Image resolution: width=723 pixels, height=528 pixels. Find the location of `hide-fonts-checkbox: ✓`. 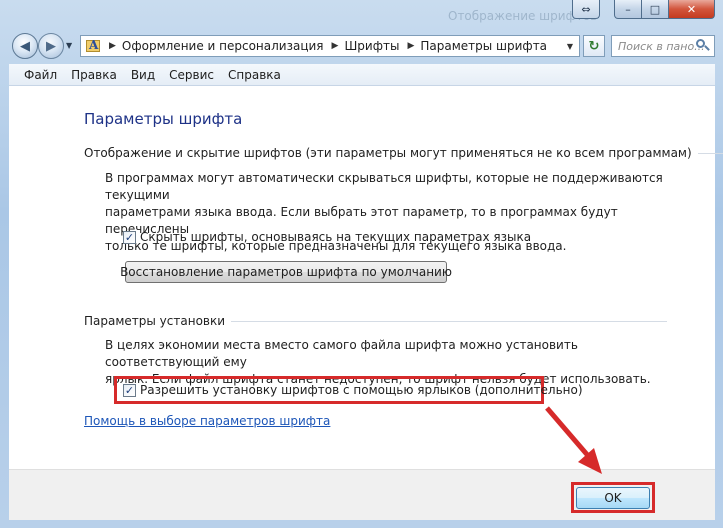

hide-fonts-checkbox: ✓ is located at coordinates (129, 237).